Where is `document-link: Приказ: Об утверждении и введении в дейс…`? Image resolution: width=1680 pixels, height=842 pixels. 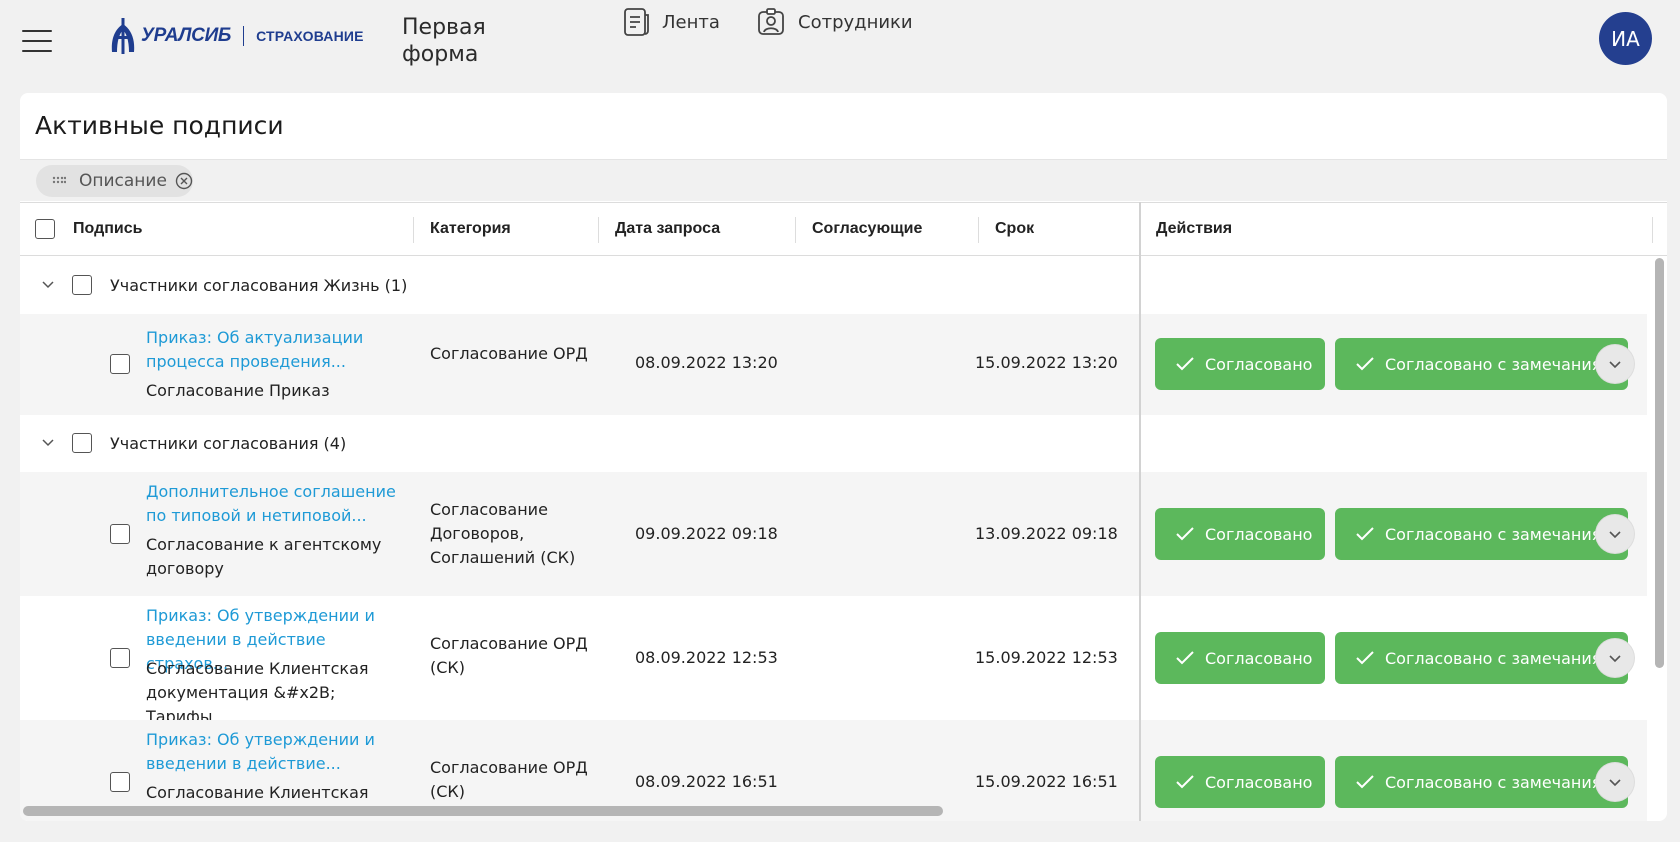
document-link: Приказ: Об утверждении и введении в дейс… is located at coordinates (273, 752).